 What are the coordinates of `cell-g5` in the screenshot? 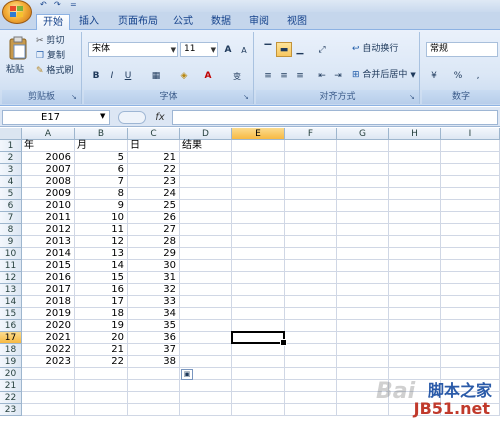 It's located at (363, 194).